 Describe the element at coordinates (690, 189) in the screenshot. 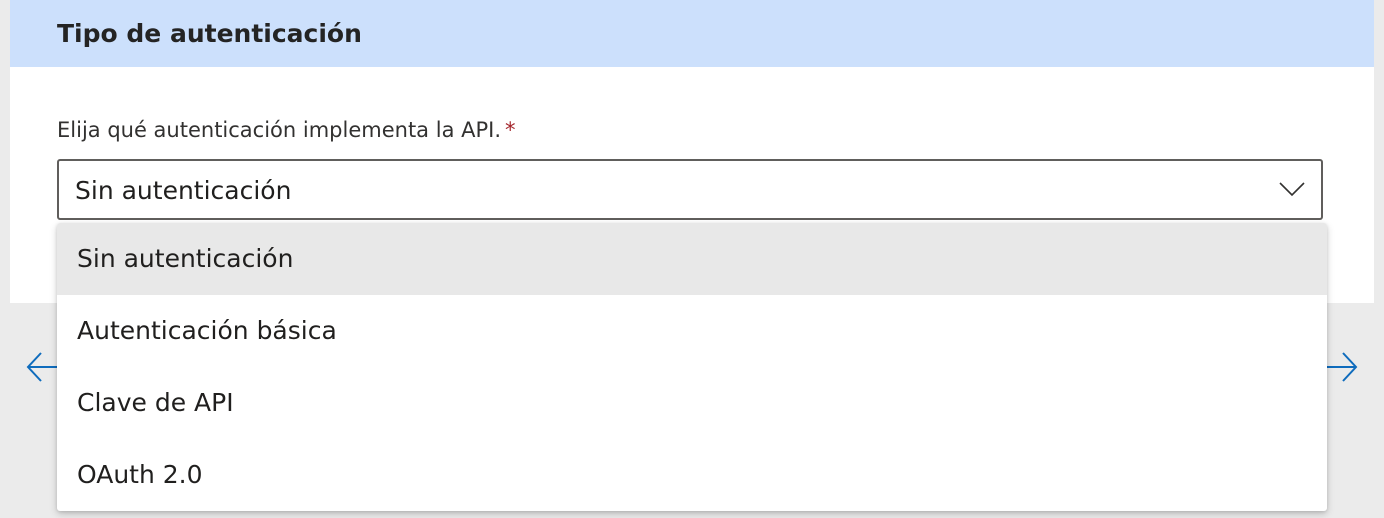

I see `auth-type-dropdown: Sin autenticación` at that location.